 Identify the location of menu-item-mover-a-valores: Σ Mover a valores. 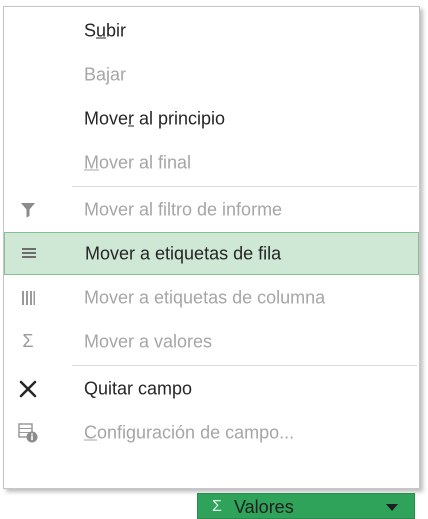
(211, 341).